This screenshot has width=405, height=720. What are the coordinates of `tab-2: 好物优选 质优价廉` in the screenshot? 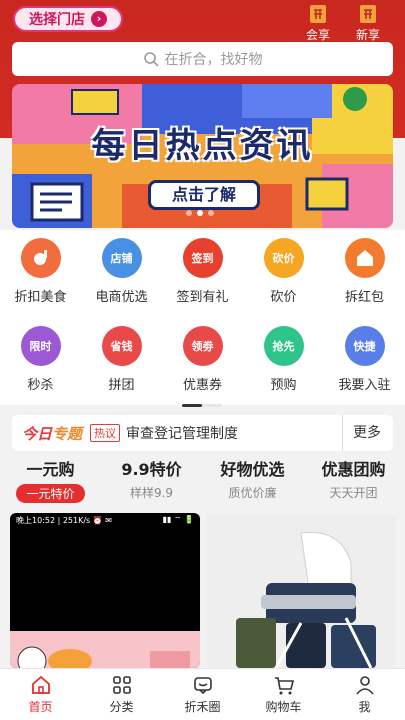 It's located at (252, 482).